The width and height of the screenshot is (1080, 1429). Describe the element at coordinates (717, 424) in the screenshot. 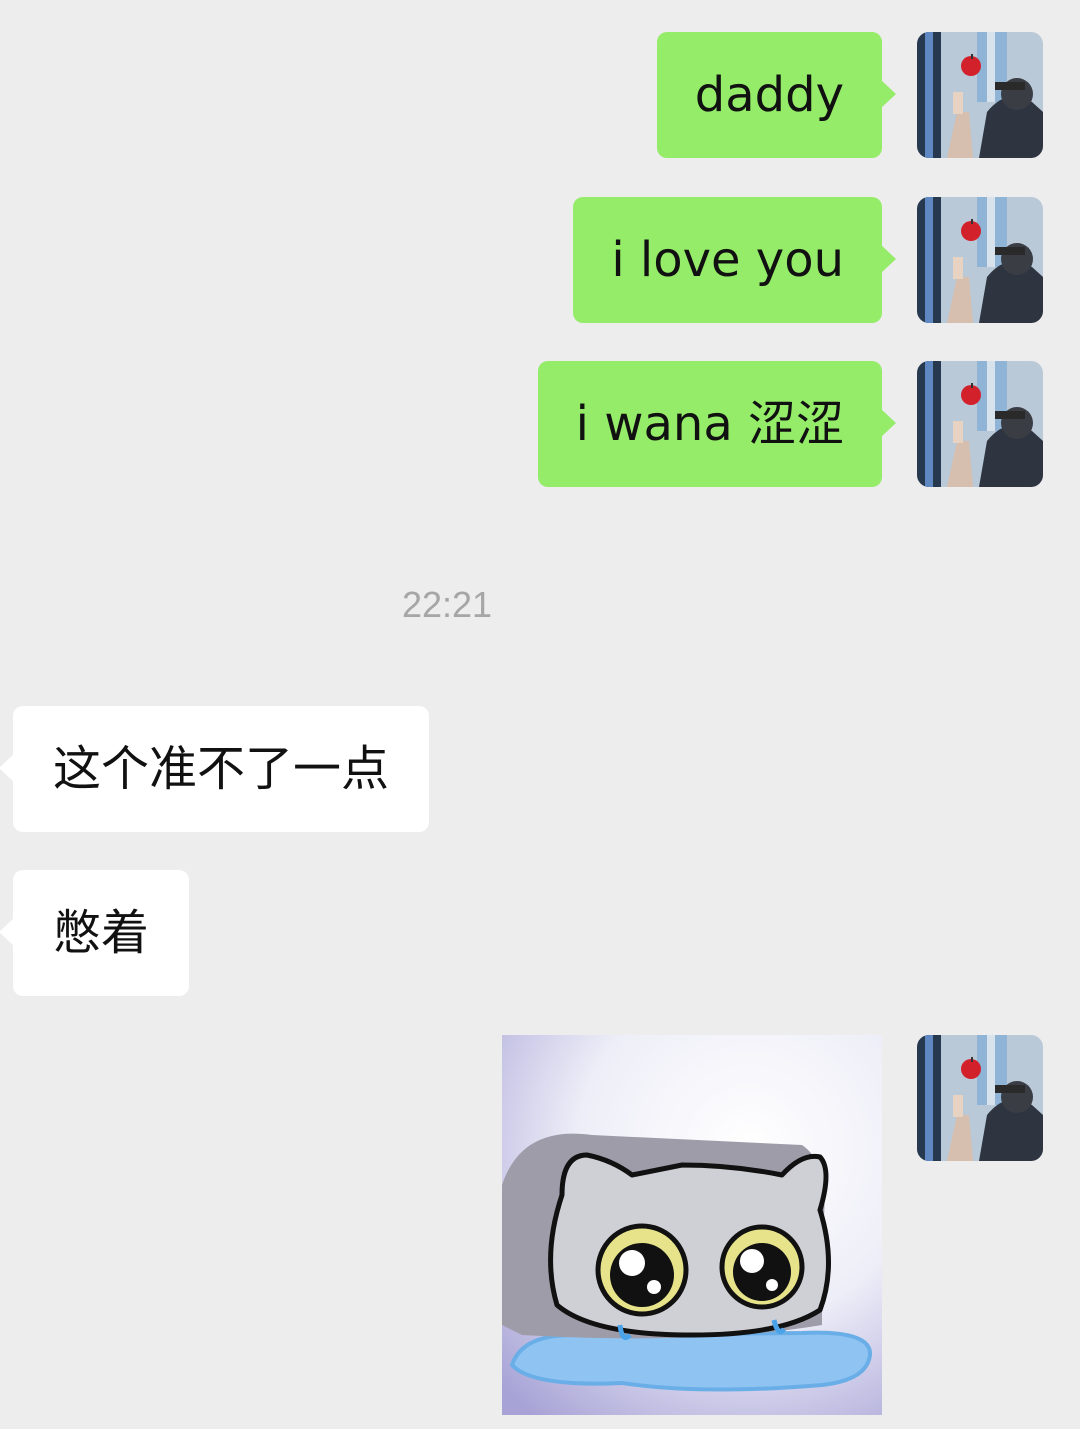

I see `message-bubble-outgoing: i wana 涩涩` at that location.